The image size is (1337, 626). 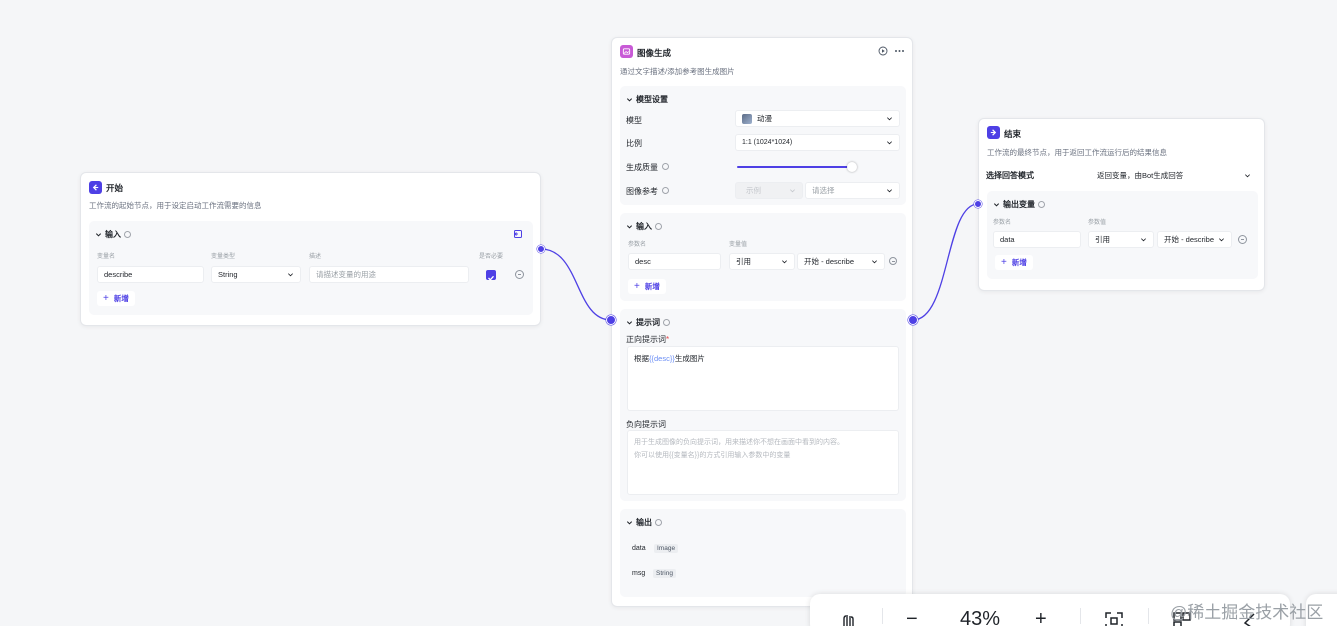 I want to click on zoom-out-button: −, so click(x=912, y=617).